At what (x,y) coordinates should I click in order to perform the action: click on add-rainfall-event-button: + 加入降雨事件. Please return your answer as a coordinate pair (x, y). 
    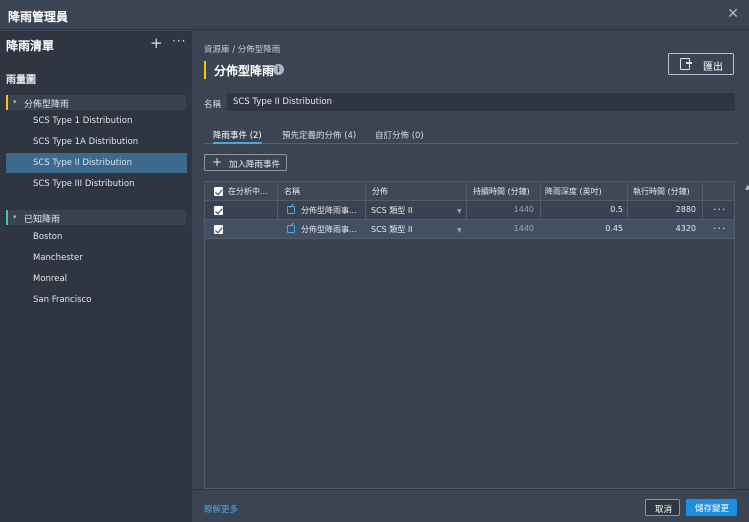
    Looking at the image, I should click on (245, 162).